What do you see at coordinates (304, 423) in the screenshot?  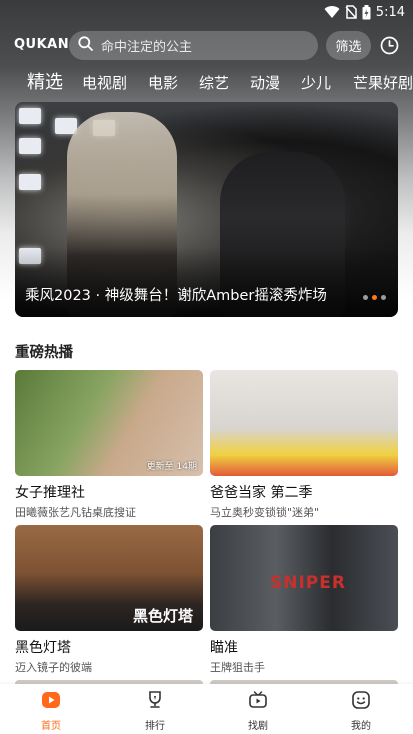 I see `video-thumbnail` at bounding box center [304, 423].